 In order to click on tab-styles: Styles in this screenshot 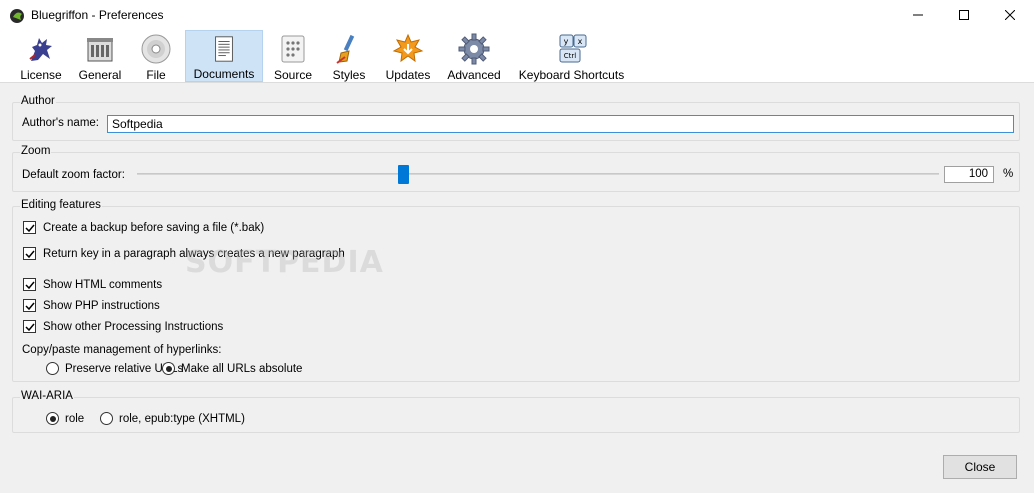, I will do `click(349, 56)`.